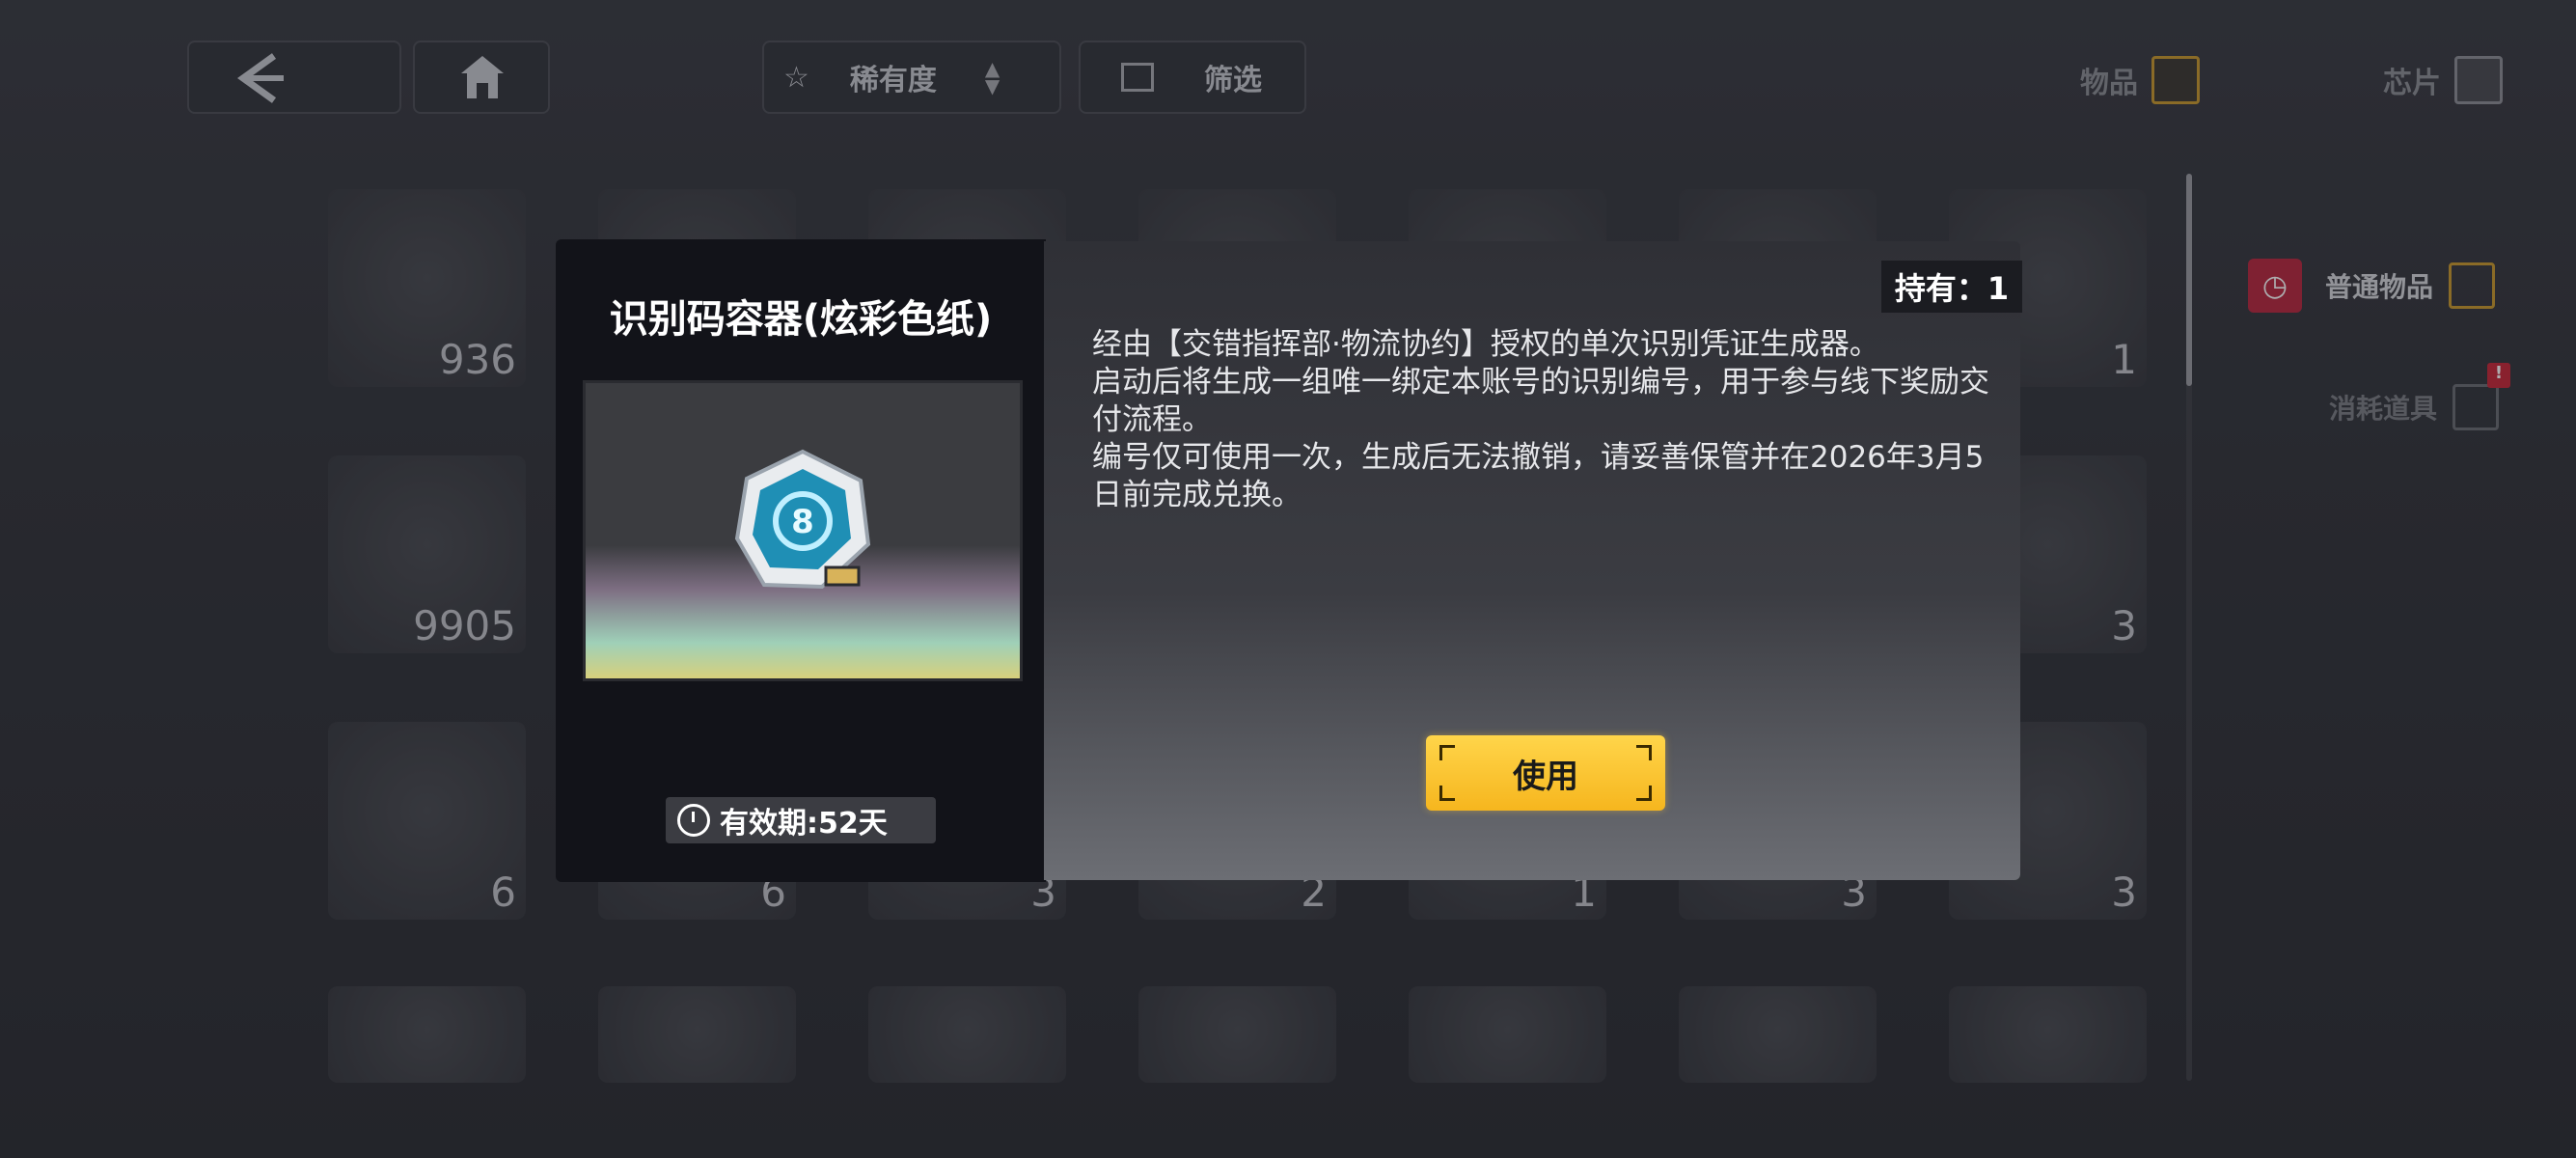 The width and height of the screenshot is (2576, 1158). I want to click on expiry-text: 有效期:52天, so click(804, 824).